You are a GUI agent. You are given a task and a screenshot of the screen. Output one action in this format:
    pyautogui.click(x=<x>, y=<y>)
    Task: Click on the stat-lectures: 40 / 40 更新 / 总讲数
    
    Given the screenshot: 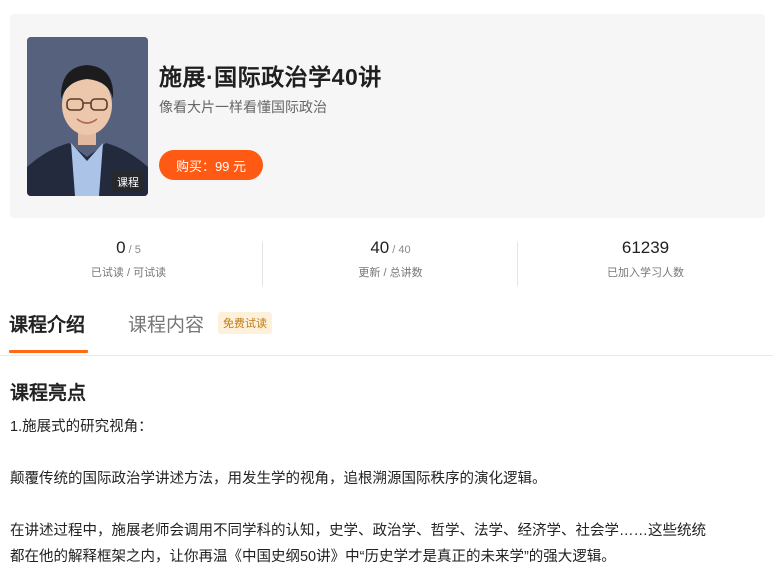 What is the action you would take?
    pyautogui.click(x=390, y=259)
    